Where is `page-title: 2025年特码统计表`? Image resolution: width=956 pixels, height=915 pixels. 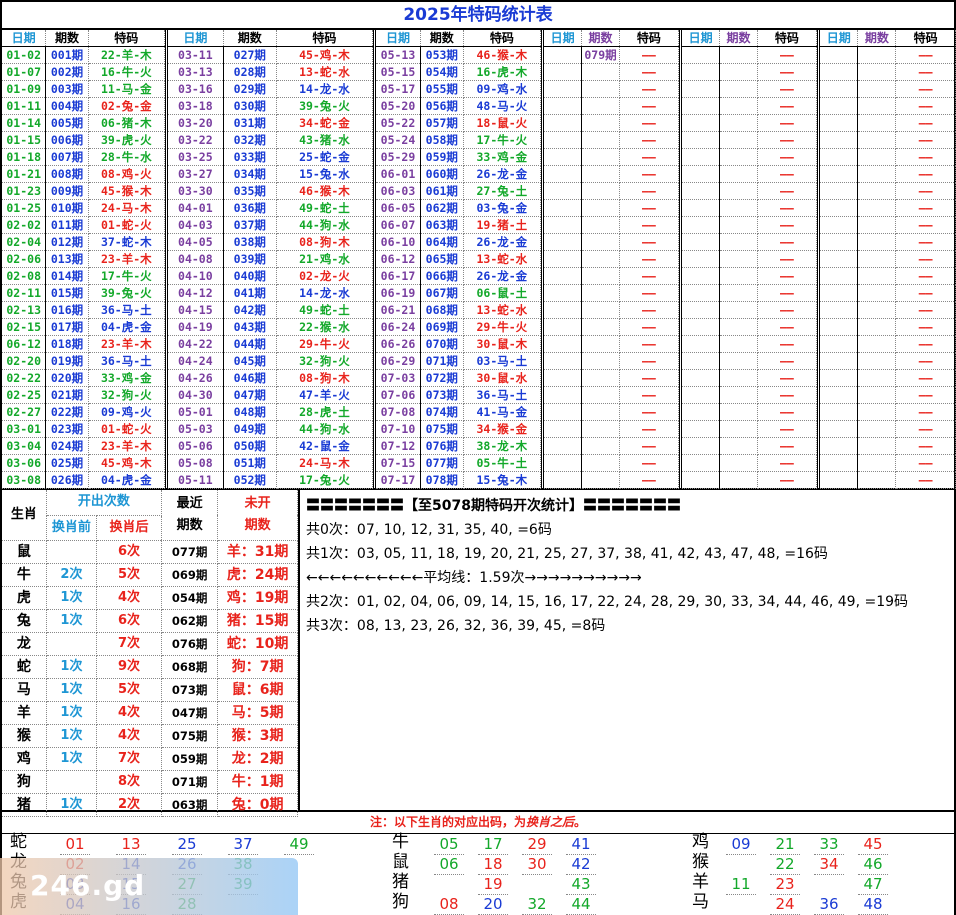 page-title: 2025年特码统计表 is located at coordinates (478, 15).